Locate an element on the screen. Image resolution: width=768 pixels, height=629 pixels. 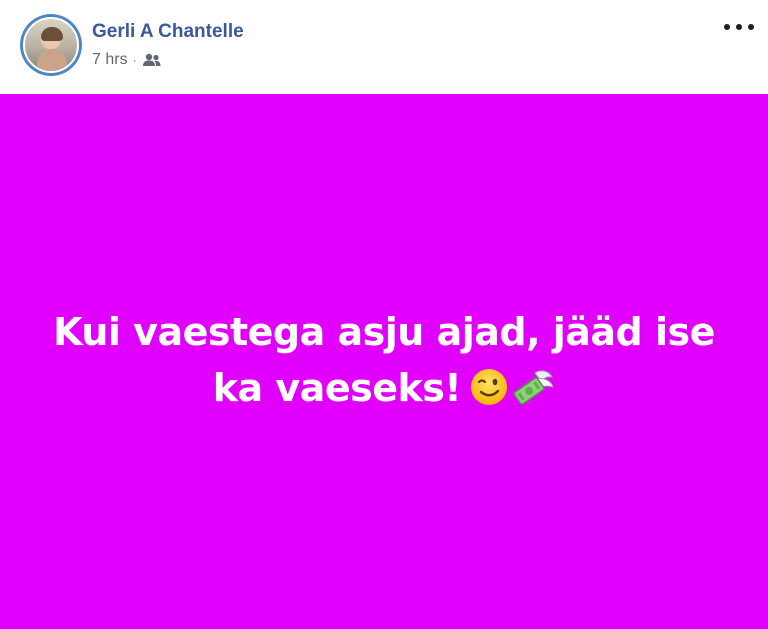
post-text-line-2: ka vaeseks! is located at coordinates (337, 388).